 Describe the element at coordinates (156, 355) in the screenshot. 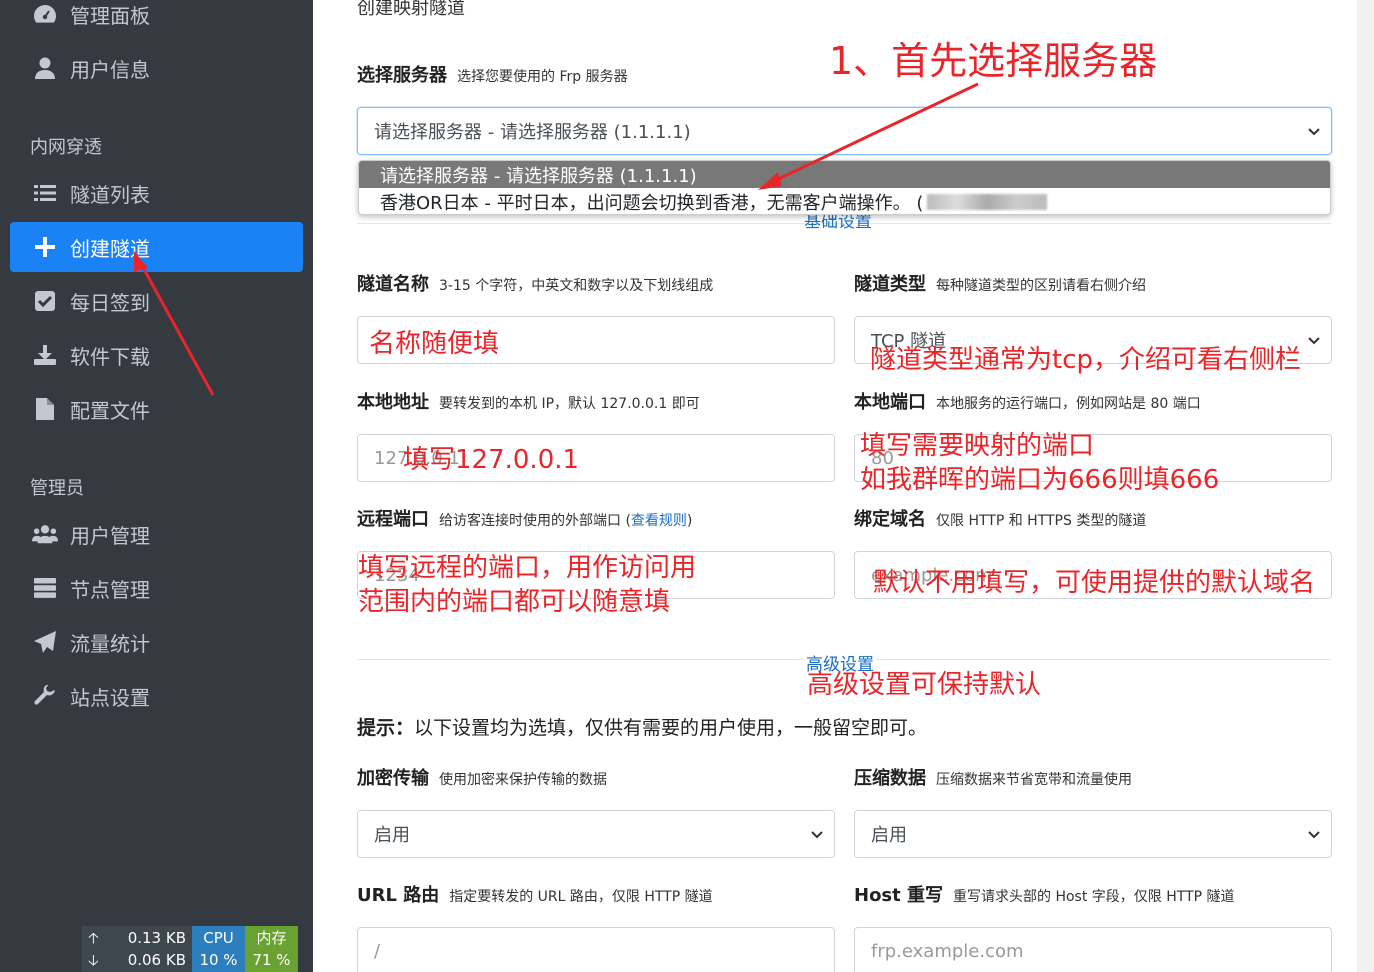

I see `sidebar-item-downloads: 软件下载` at that location.